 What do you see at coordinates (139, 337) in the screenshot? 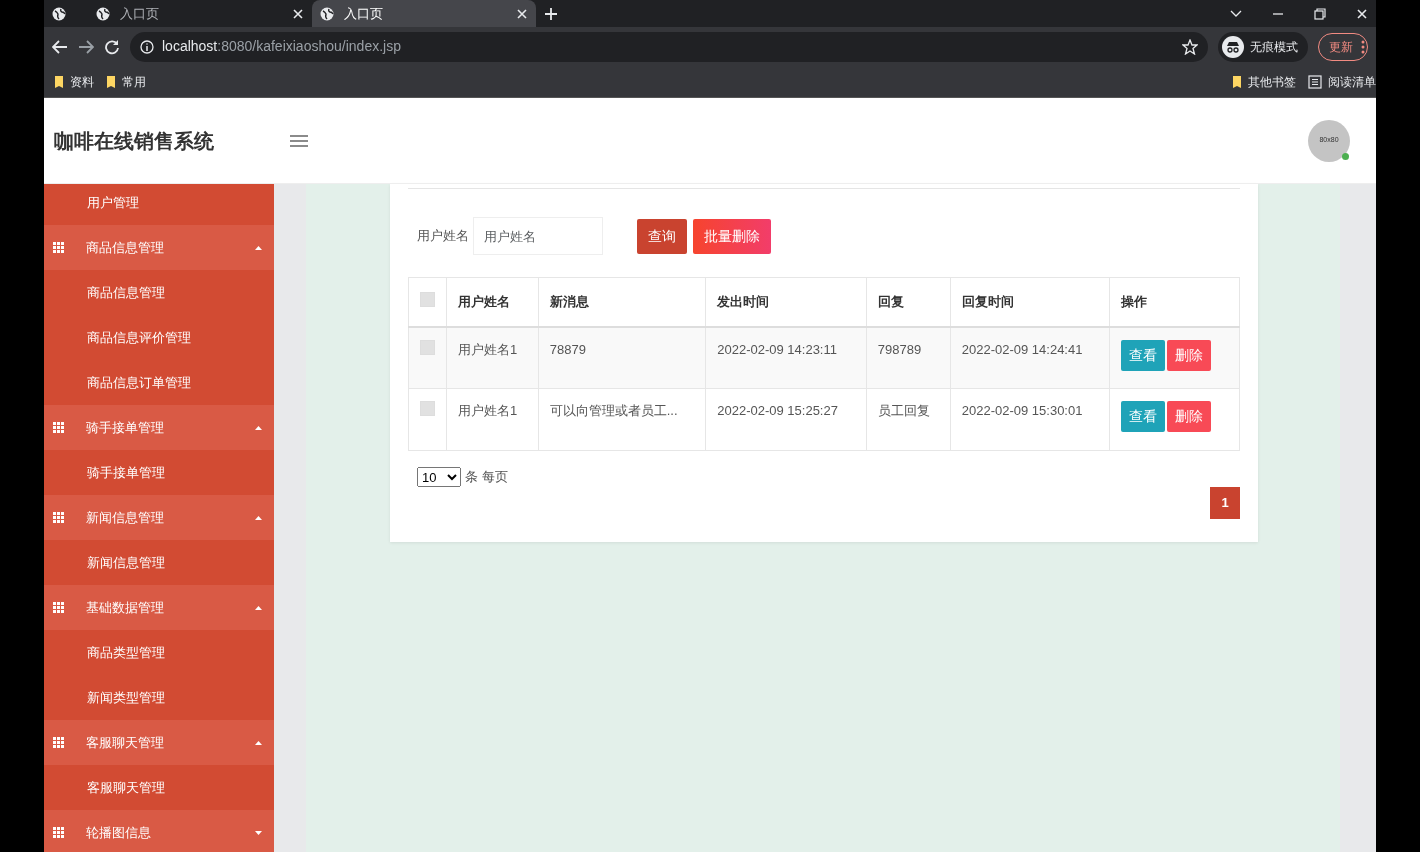
I see `sidebar-item: 商品信息评价管理` at bounding box center [139, 337].